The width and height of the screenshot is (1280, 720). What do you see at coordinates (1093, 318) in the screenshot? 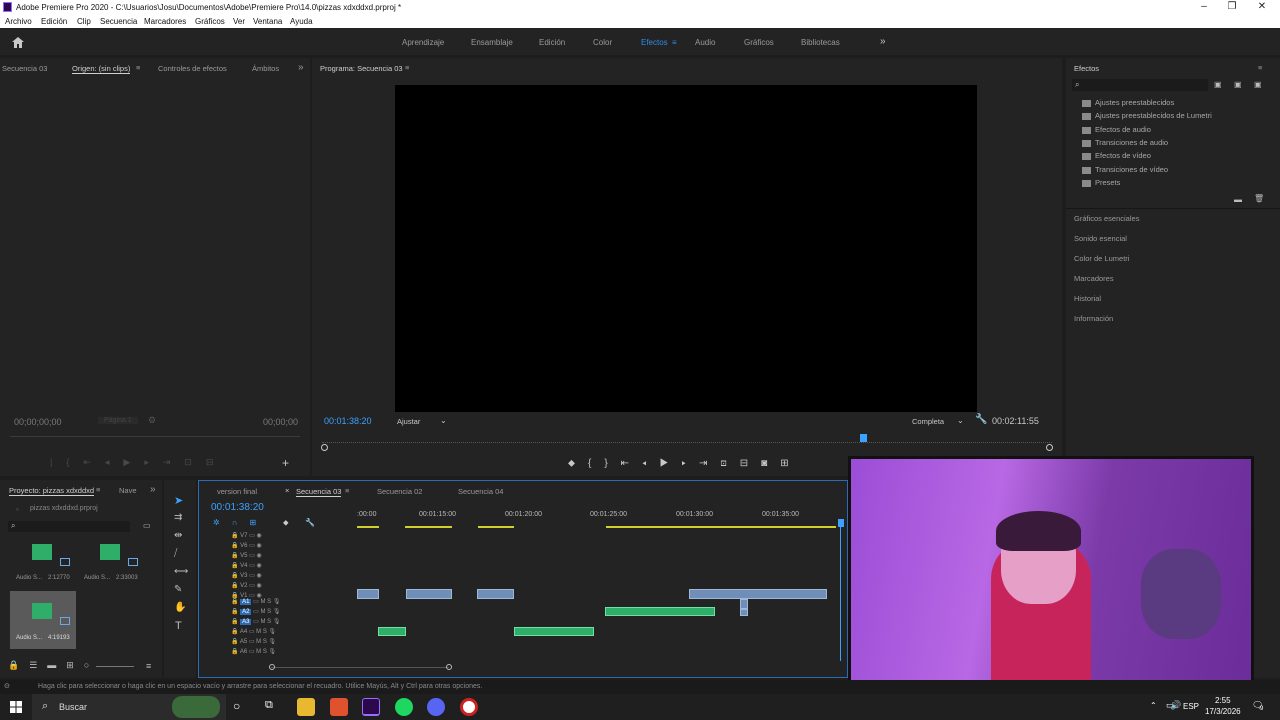
I see `section-informacion: Información` at bounding box center [1093, 318].